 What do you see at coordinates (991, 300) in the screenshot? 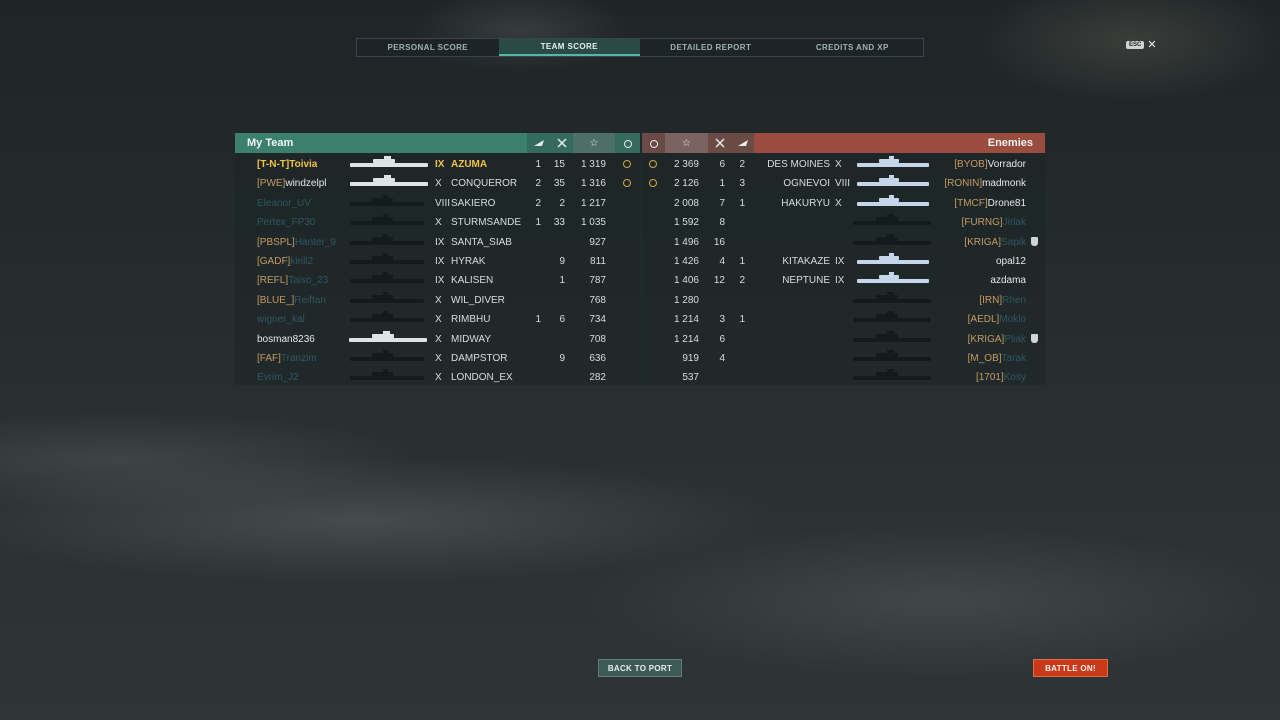
I see `clan-tag: [IRN]` at bounding box center [991, 300].